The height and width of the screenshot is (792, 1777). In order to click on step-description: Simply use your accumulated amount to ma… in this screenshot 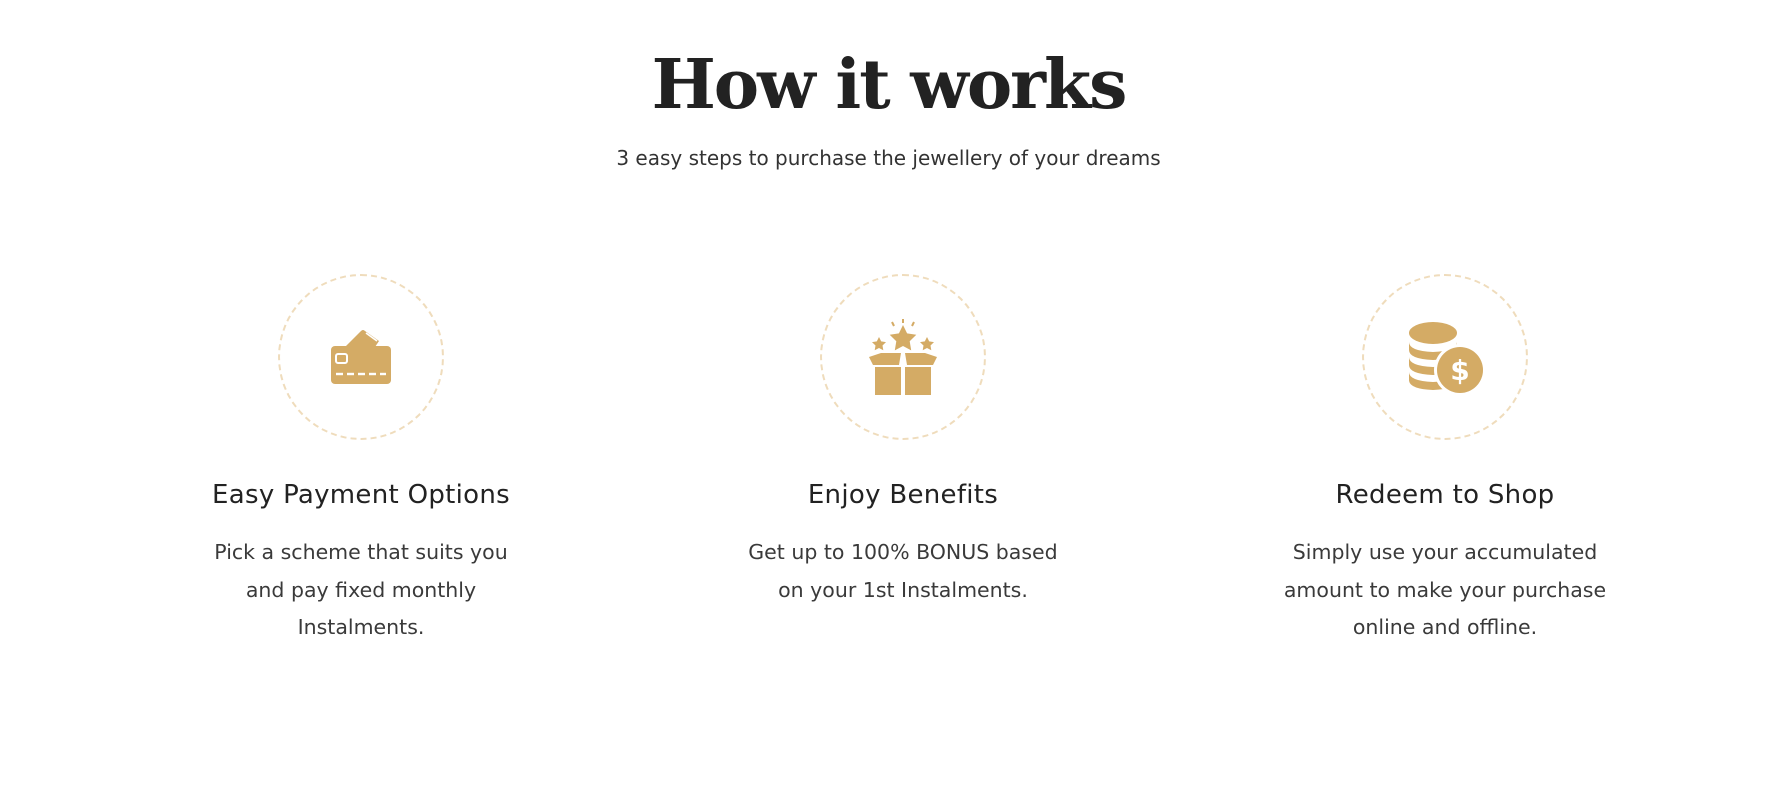, I will do `click(1445, 589)`.